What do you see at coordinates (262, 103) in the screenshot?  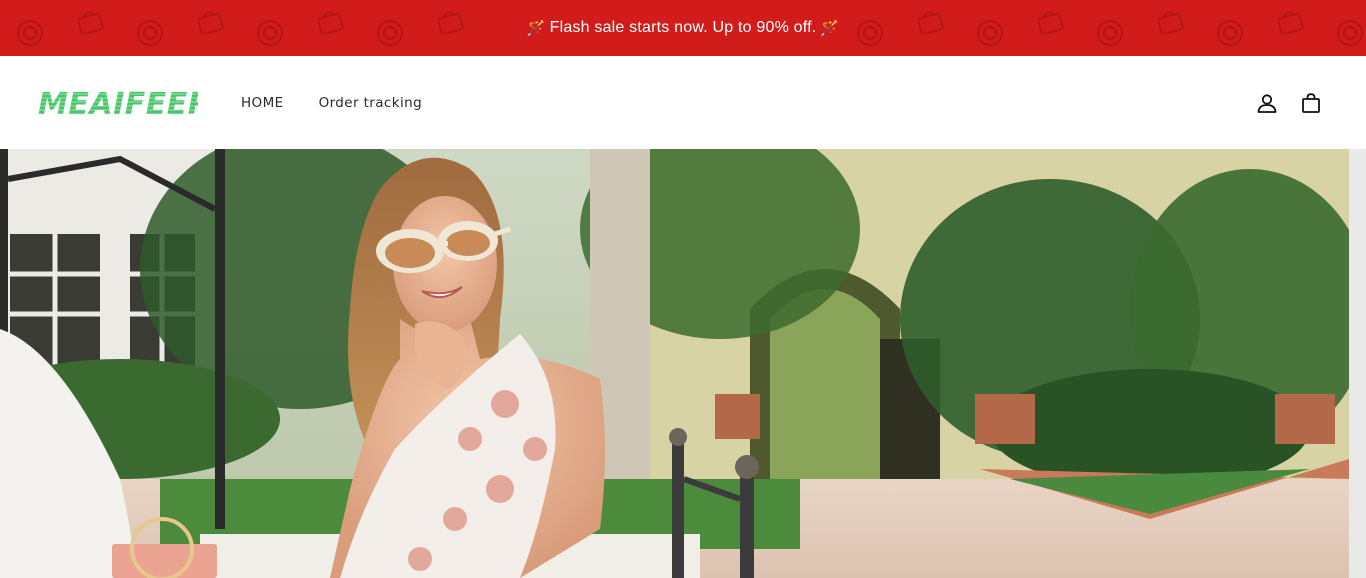 I see `nav-home: HOME` at bounding box center [262, 103].